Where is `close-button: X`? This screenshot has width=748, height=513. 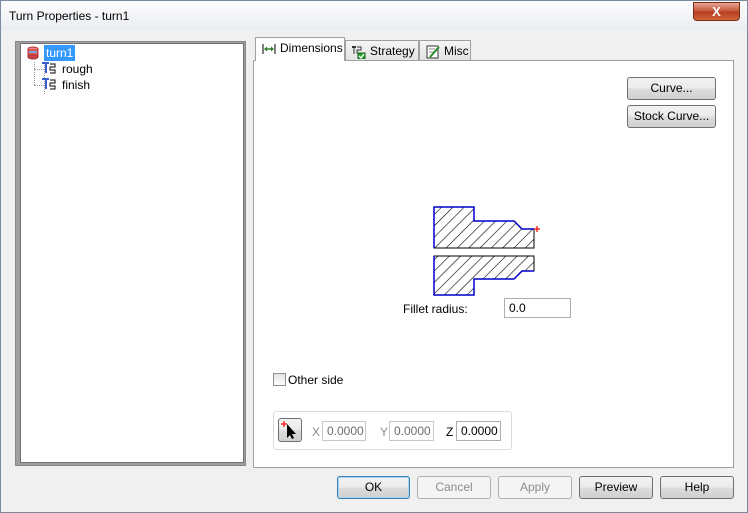 close-button: X is located at coordinates (716, 11).